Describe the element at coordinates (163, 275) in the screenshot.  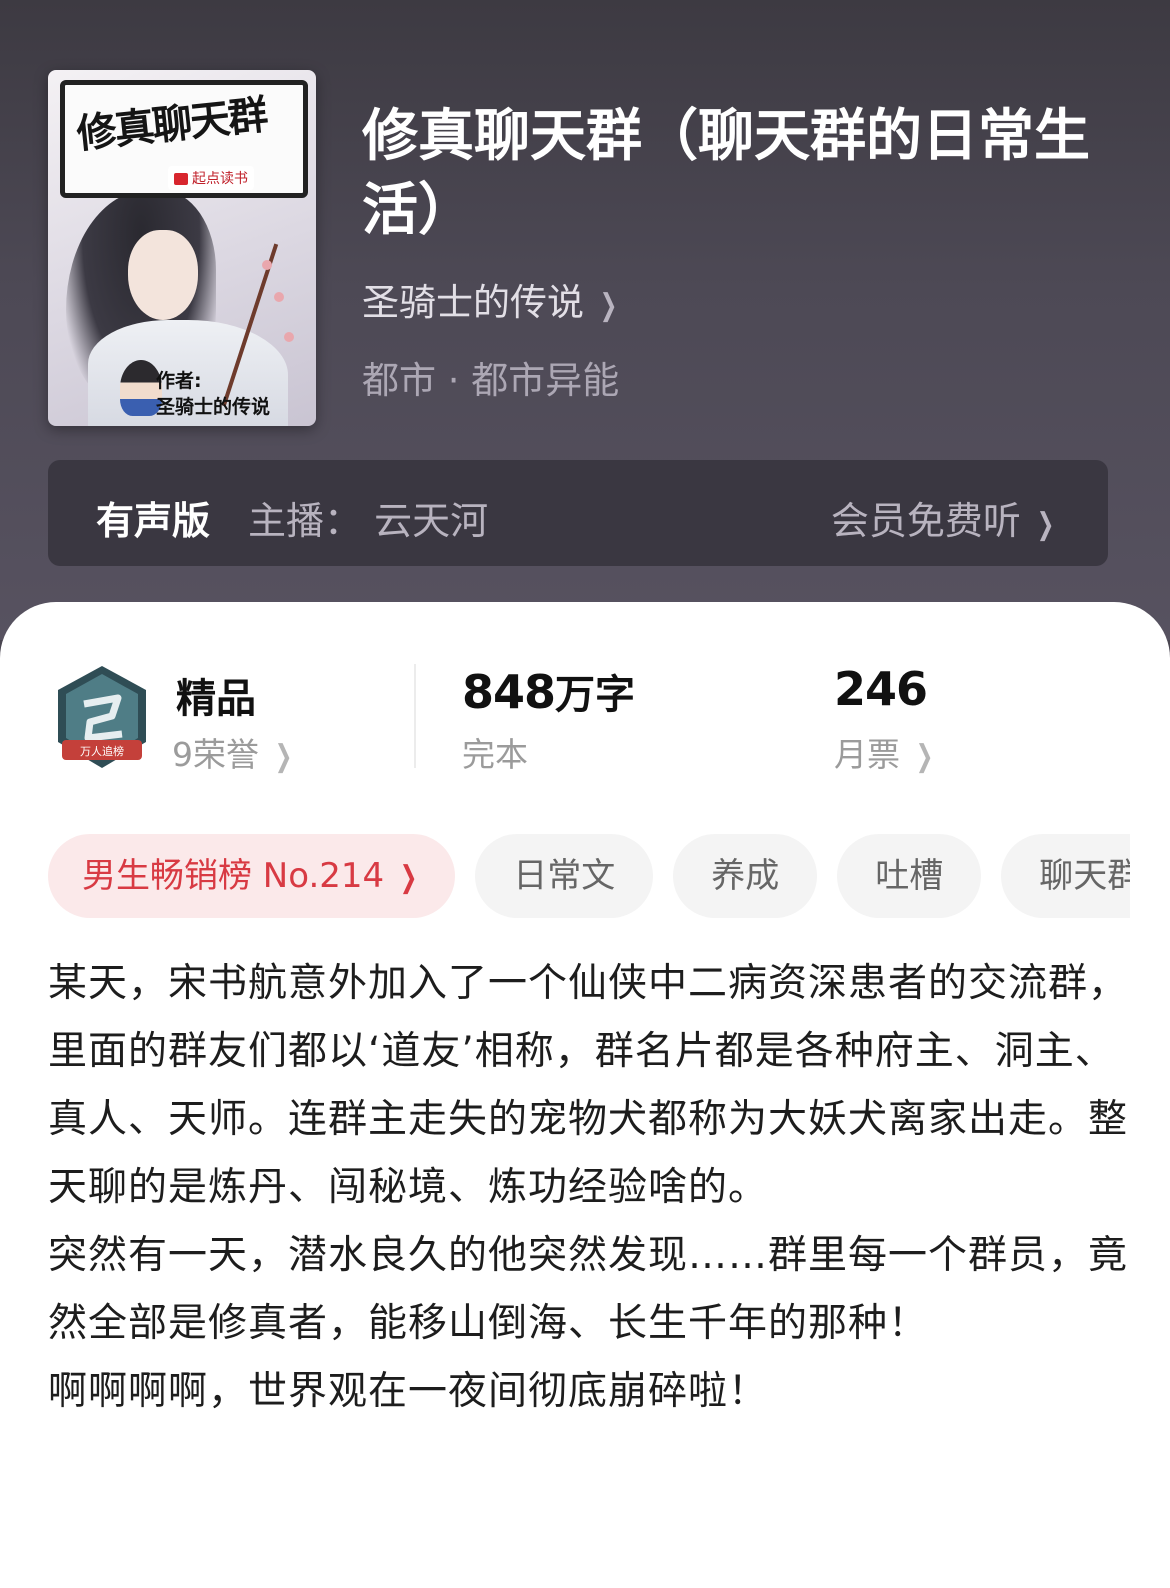
I see `cover-illustration-face` at that location.